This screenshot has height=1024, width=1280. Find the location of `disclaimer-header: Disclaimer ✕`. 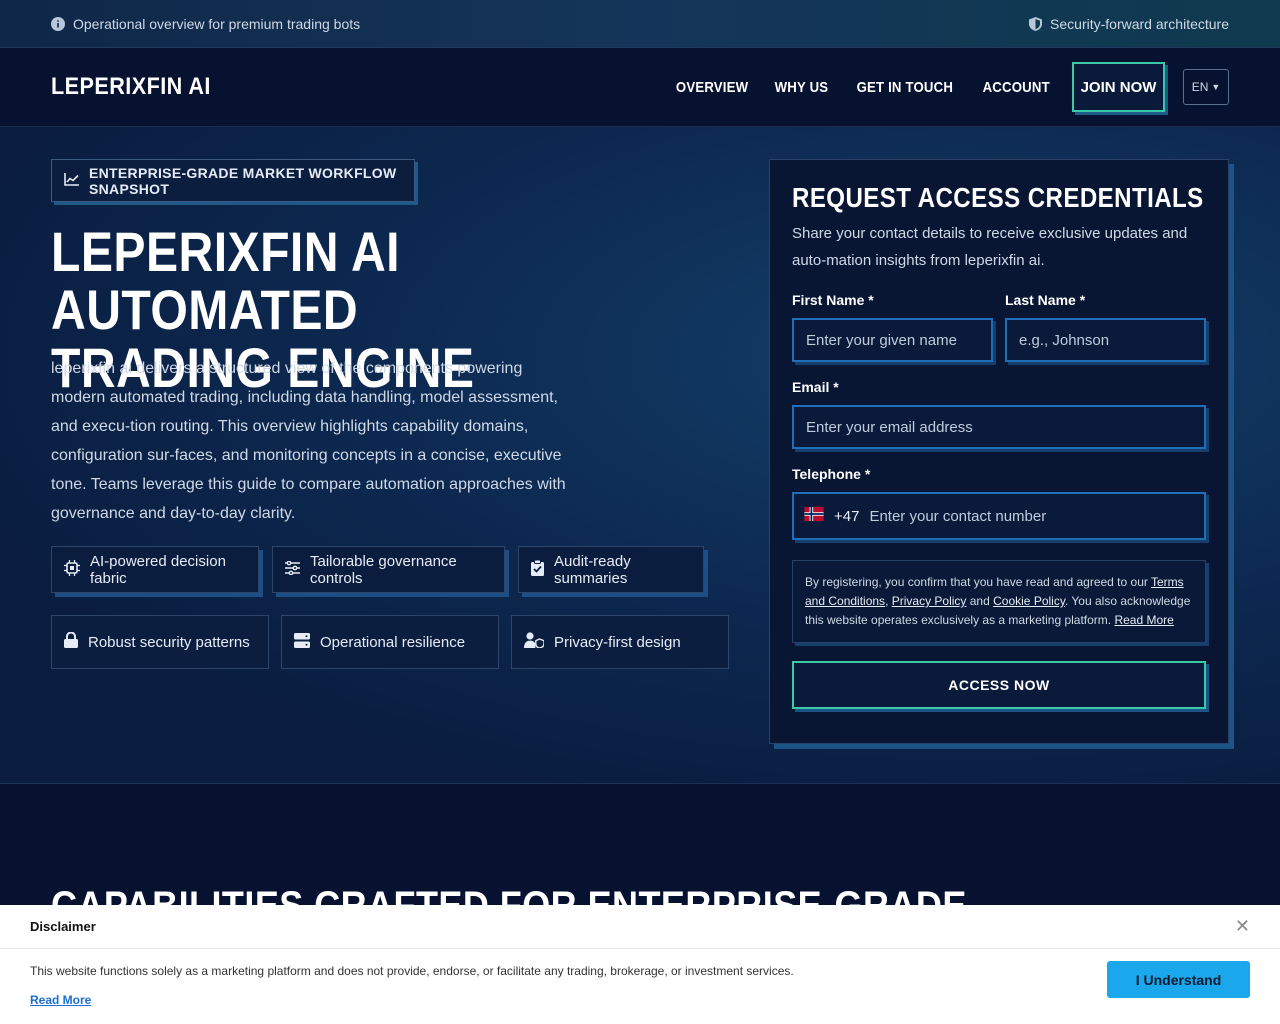

disclaimer-header: Disclaimer ✕ is located at coordinates (640, 927).